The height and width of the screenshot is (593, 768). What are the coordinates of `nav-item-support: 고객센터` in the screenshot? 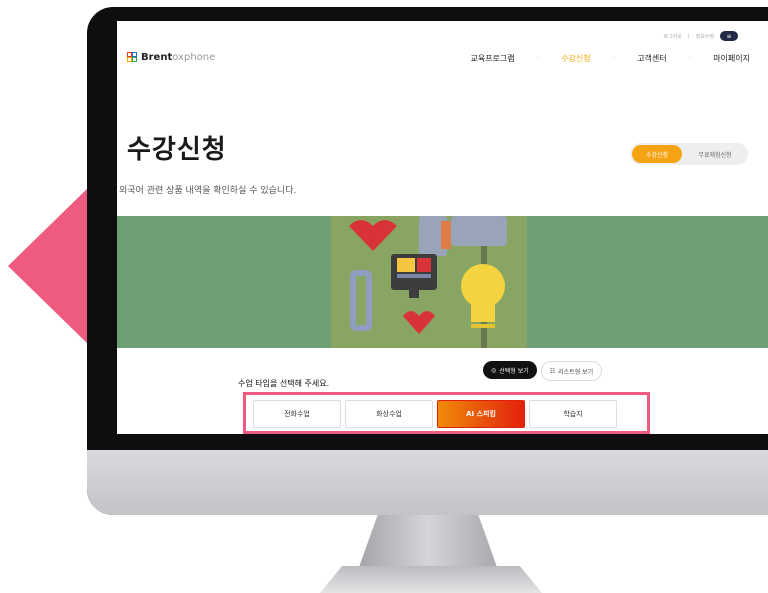 It's located at (651, 58).